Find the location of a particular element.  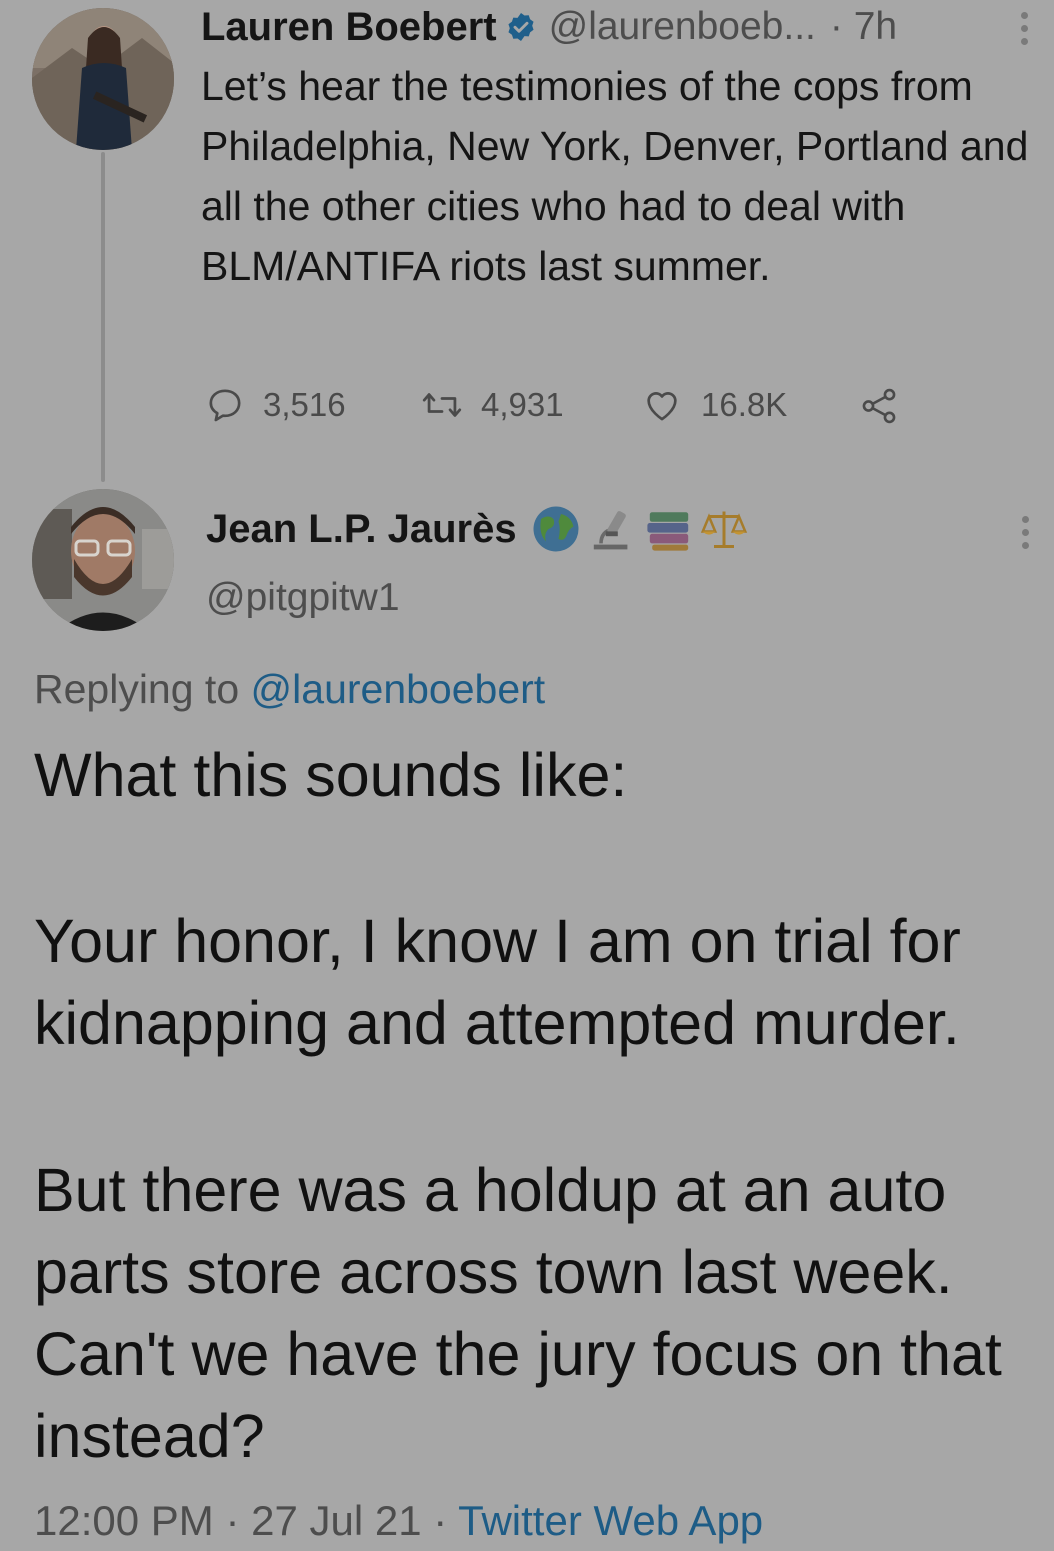

avatar-jean-jaures is located at coordinates (103, 560).